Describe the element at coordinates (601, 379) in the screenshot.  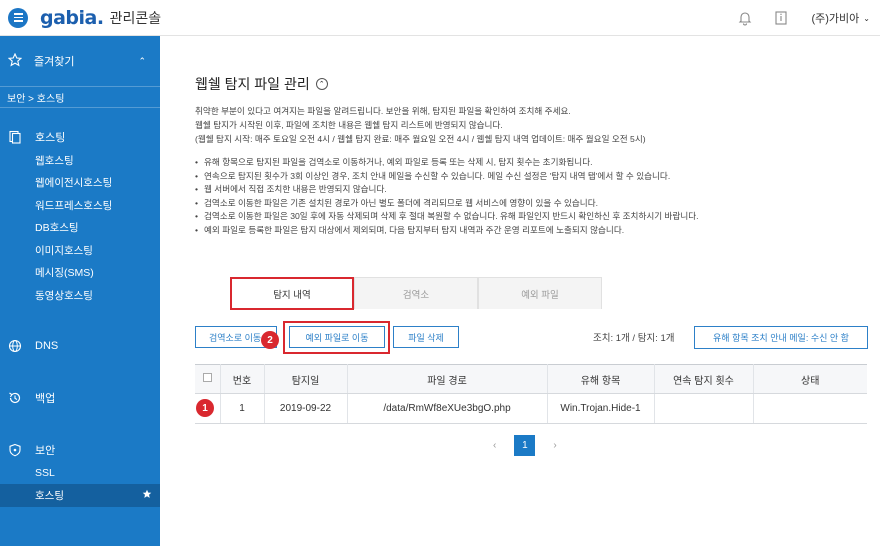
I see `column-header: 유해 항목` at that location.